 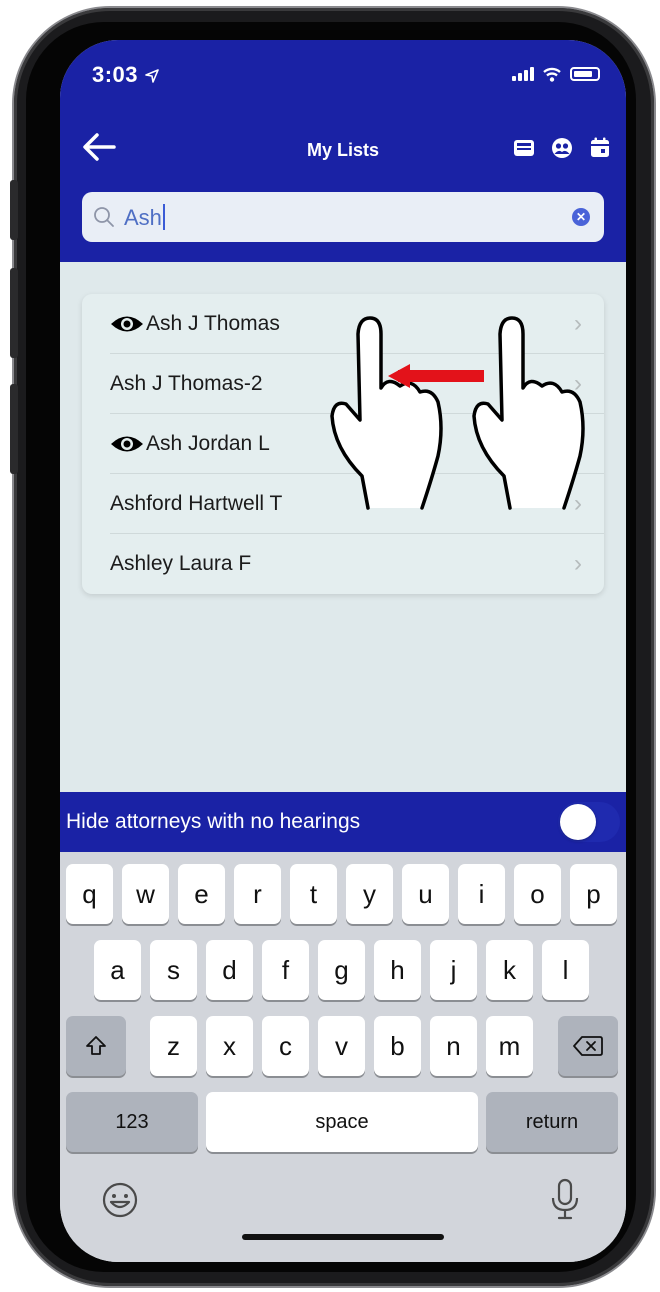 I want to click on text-caret, so click(x=163, y=217).